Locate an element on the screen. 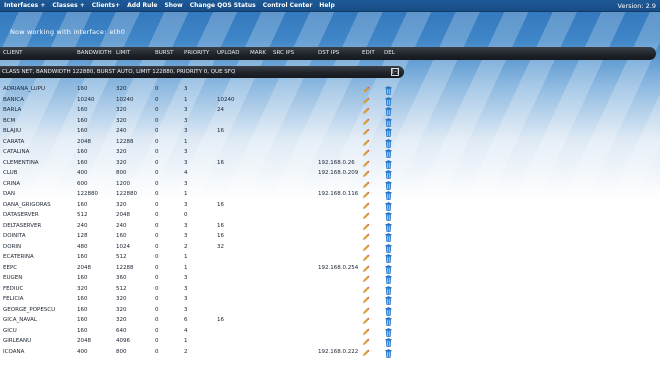 The image size is (660, 388). client-name: GICA_NAVAL is located at coordinates (20, 320).